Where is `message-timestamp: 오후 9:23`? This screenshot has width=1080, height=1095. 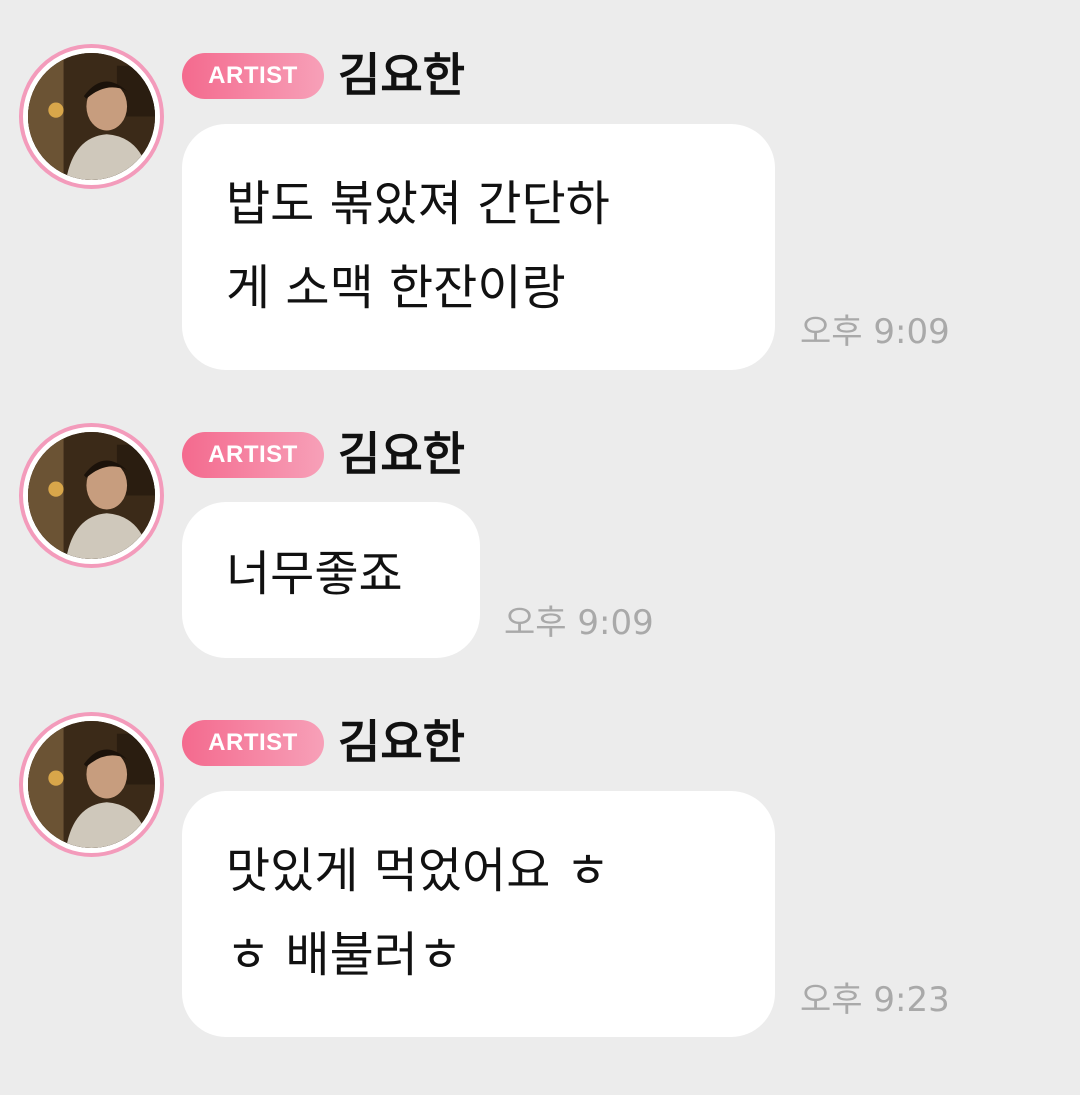 message-timestamp: 오후 9:23 is located at coordinates (875, 1000).